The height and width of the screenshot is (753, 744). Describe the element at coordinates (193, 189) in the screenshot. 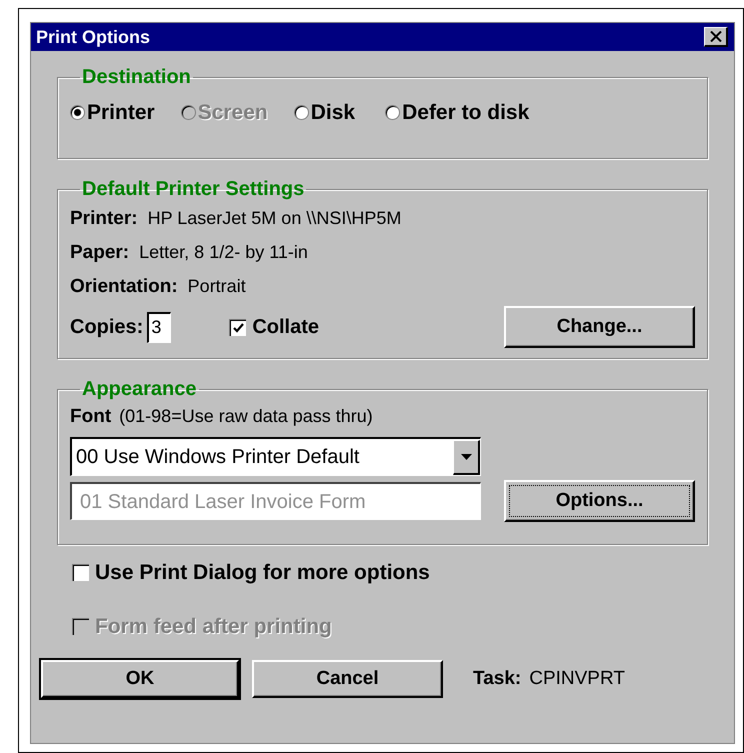

I see `group-label: Default Printer Settings` at that location.